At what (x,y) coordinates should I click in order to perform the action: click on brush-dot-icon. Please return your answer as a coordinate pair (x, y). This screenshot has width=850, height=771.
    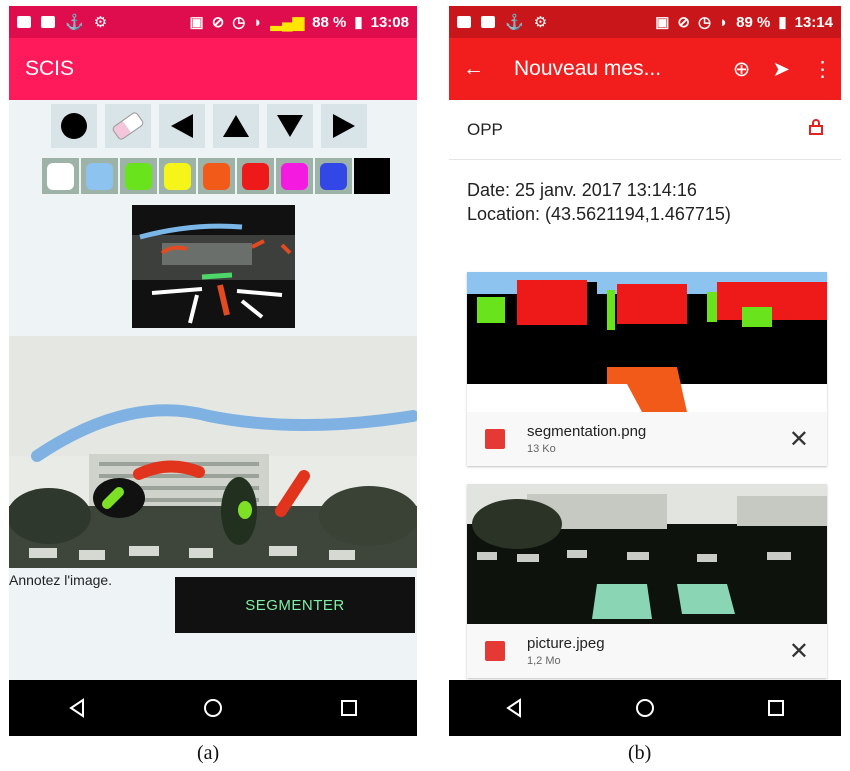
    Looking at the image, I should click on (74, 126).